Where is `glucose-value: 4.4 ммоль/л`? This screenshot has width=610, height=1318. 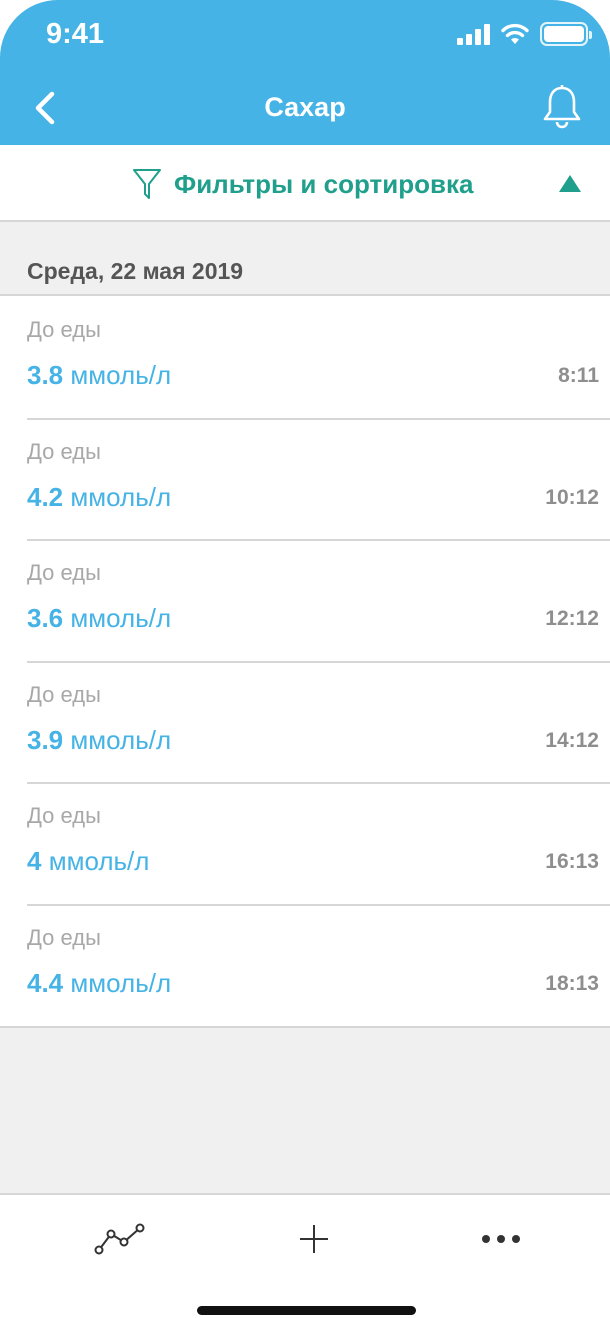 glucose-value: 4.4 ммоль/л is located at coordinates (99, 983).